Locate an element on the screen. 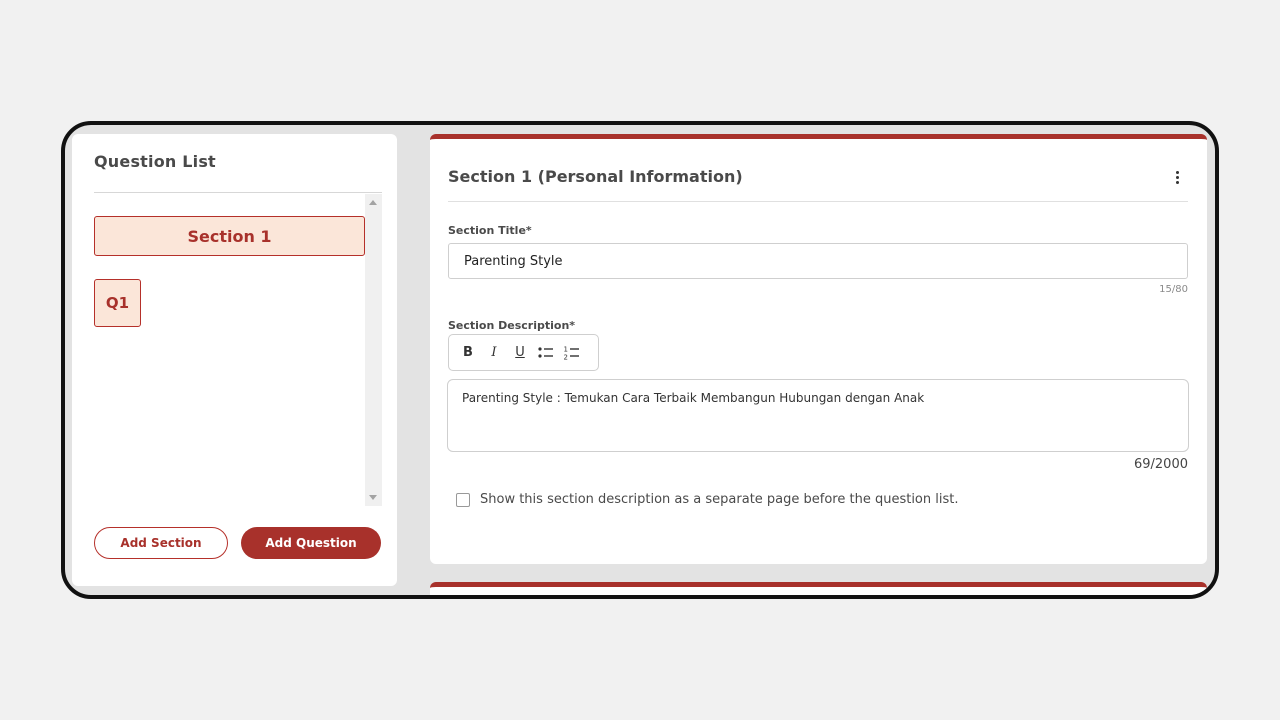 The width and height of the screenshot is (1280, 720). question-list-title: Question List is located at coordinates (155, 161).